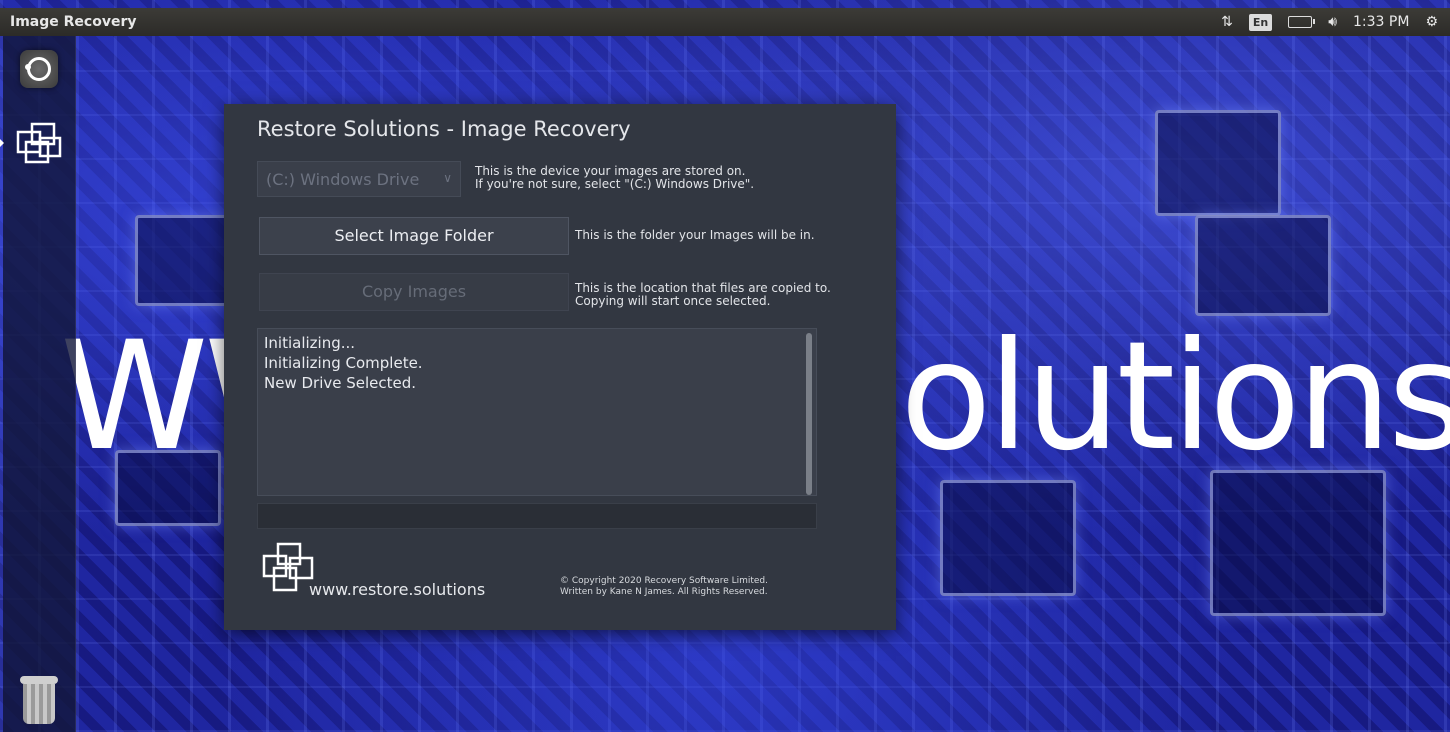 This screenshot has width=1450, height=732. I want to click on battery-icon, so click(1302, 22).